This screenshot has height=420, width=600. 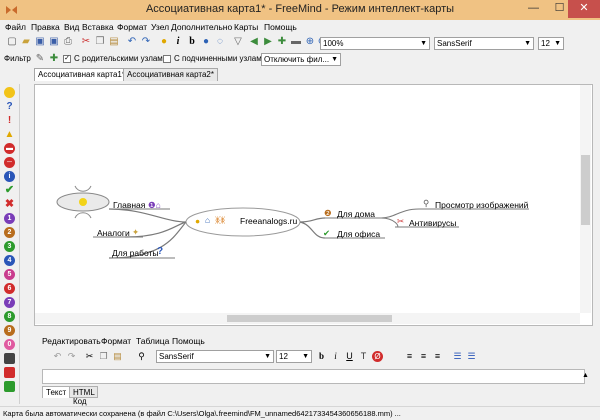 What do you see at coordinates (54, 42) in the screenshot?
I see `save-as-icon: ▣` at bounding box center [54, 42].